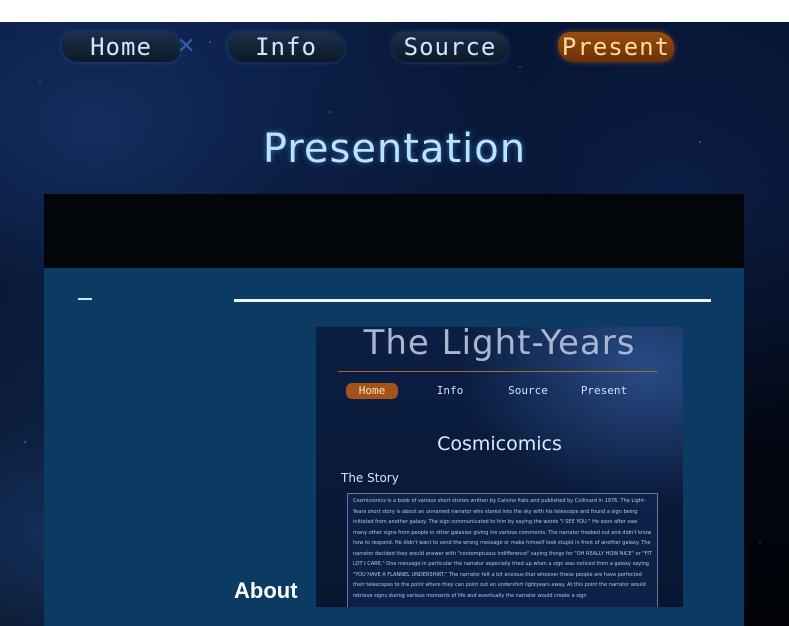 The width and height of the screenshot is (789, 626). What do you see at coordinates (616, 47) in the screenshot?
I see `nav-present: Present` at bounding box center [616, 47].